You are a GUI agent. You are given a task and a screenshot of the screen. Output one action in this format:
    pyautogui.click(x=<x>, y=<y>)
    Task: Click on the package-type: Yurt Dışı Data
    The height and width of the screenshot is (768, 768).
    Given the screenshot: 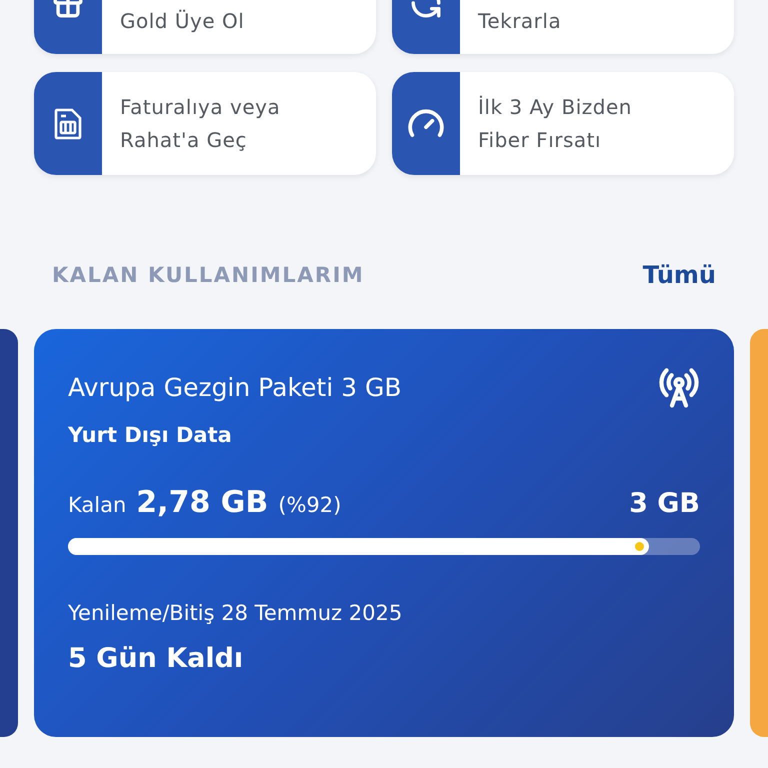 What is the action you would take?
    pyautogui.click(x=150, y=435)
    